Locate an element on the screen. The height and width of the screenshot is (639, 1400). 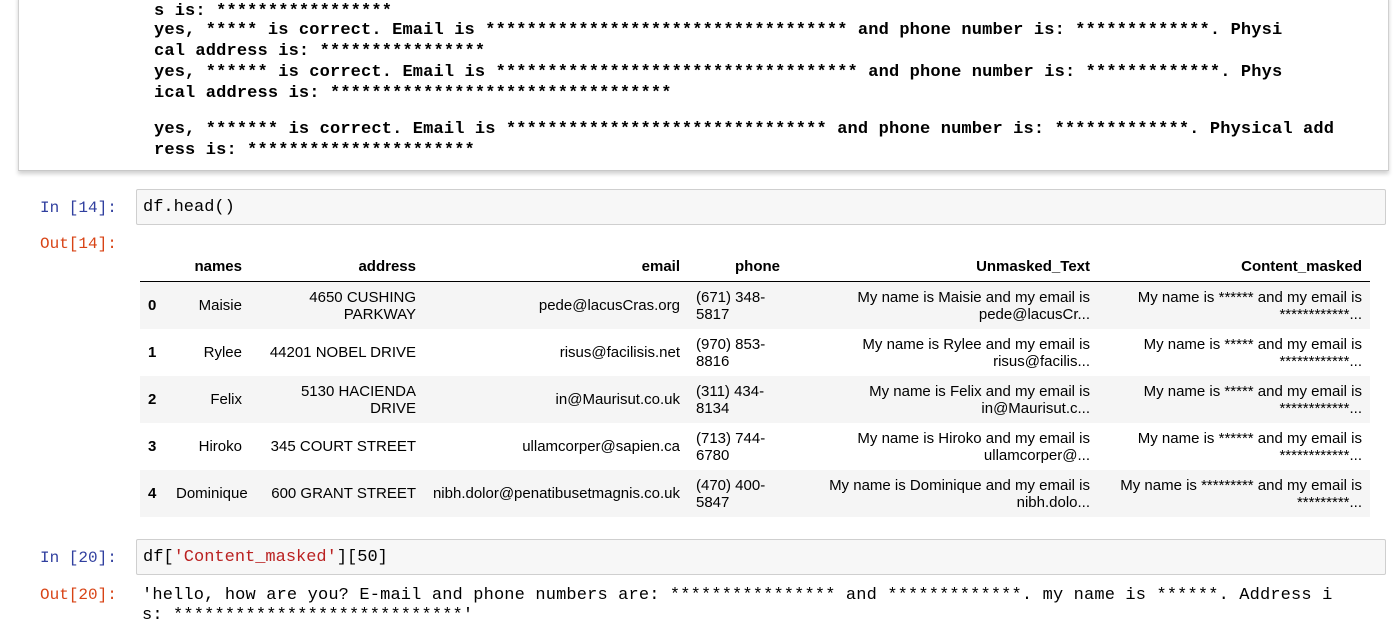
output-prompt: Out[14]: is located at coordinates (78, 244).